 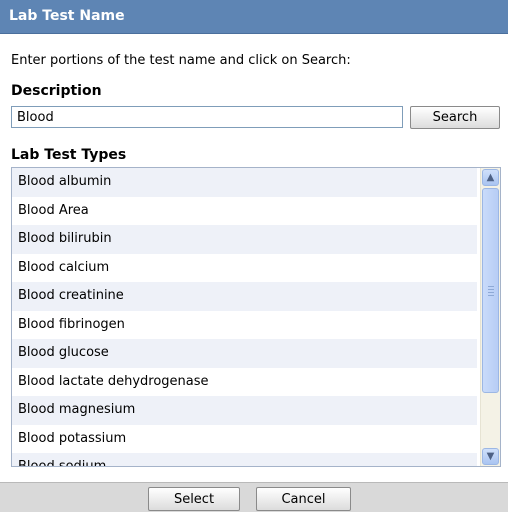 What do you see at coordinates (244, 210) in the screenshot?
I see `list-item: Blood Area` at bounding box center [244, 210].